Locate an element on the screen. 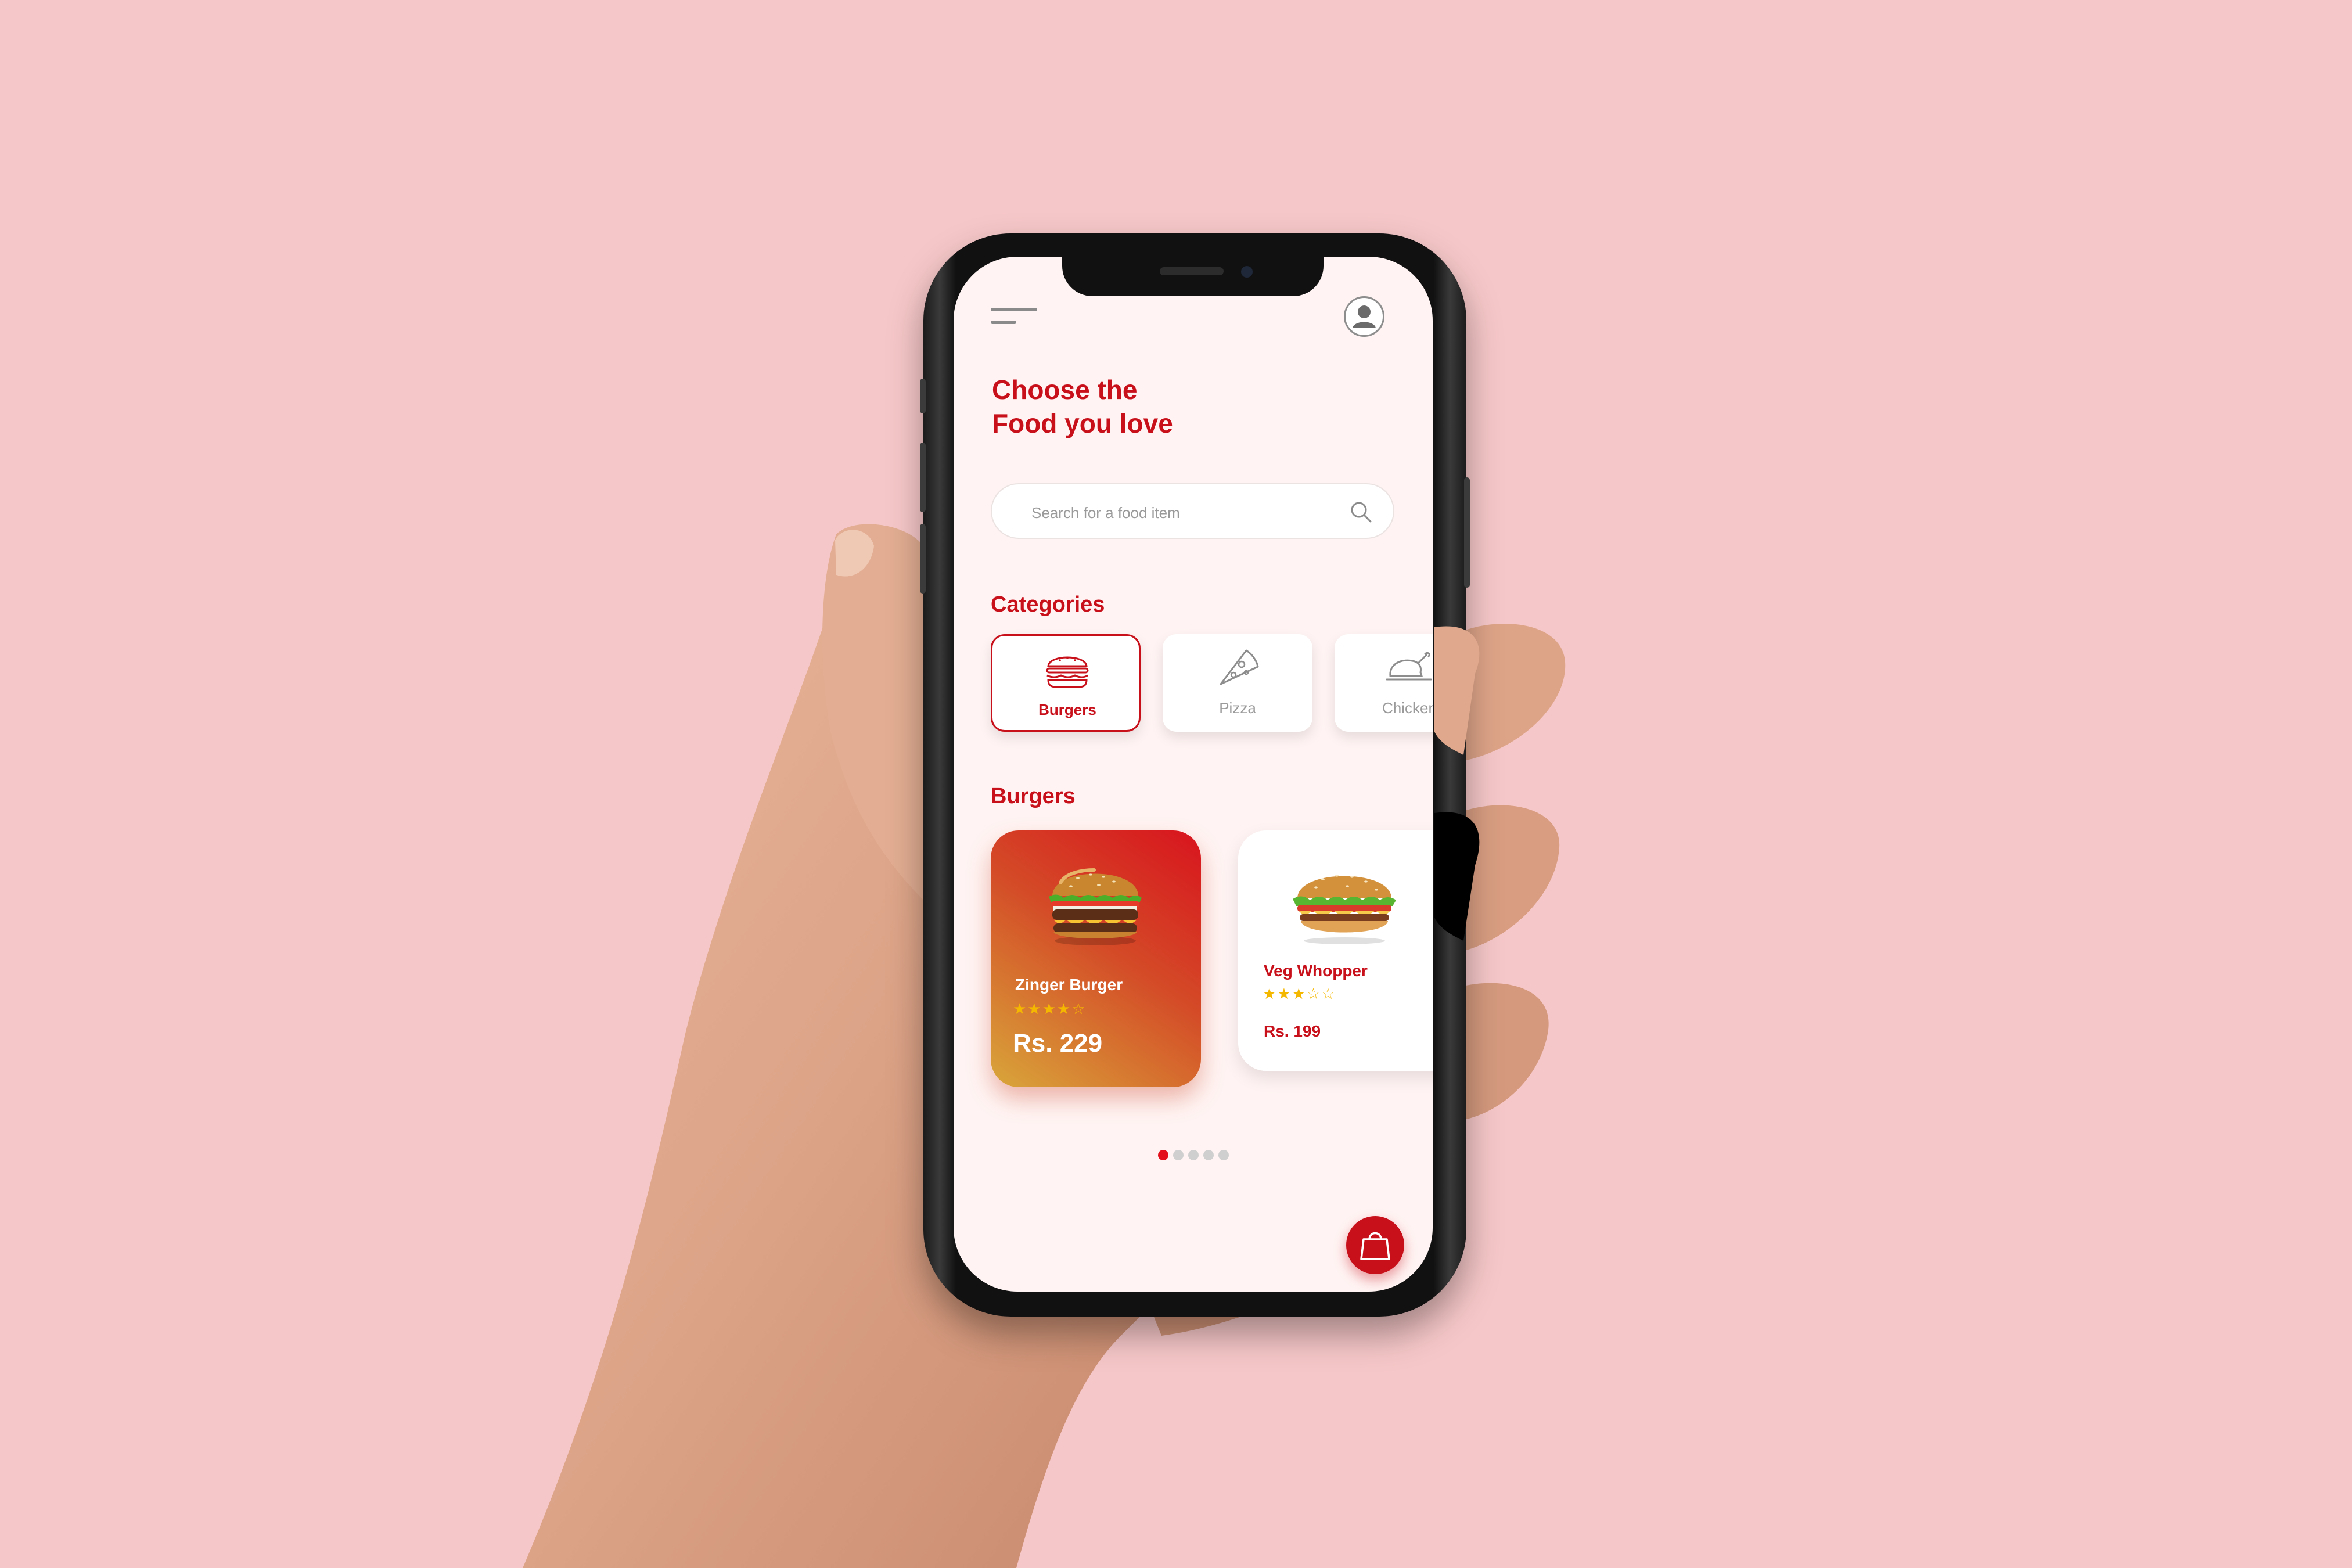  food-price: Rs. 199 is located at coordinates (1292, 1031).